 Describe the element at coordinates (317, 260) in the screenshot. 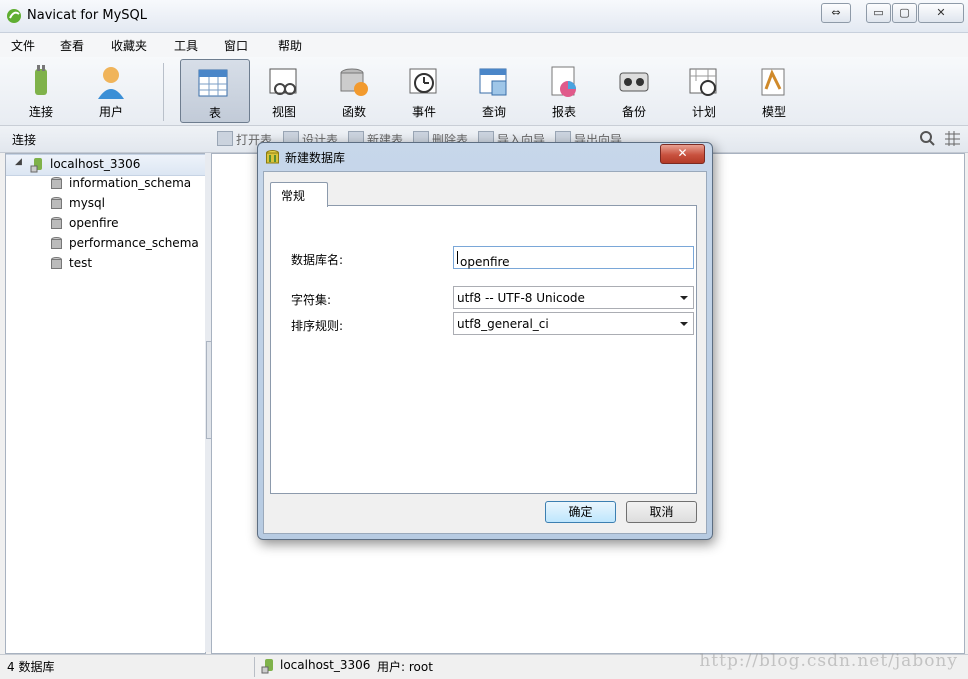

I see `dbname-label: 数据库名:` at that location.